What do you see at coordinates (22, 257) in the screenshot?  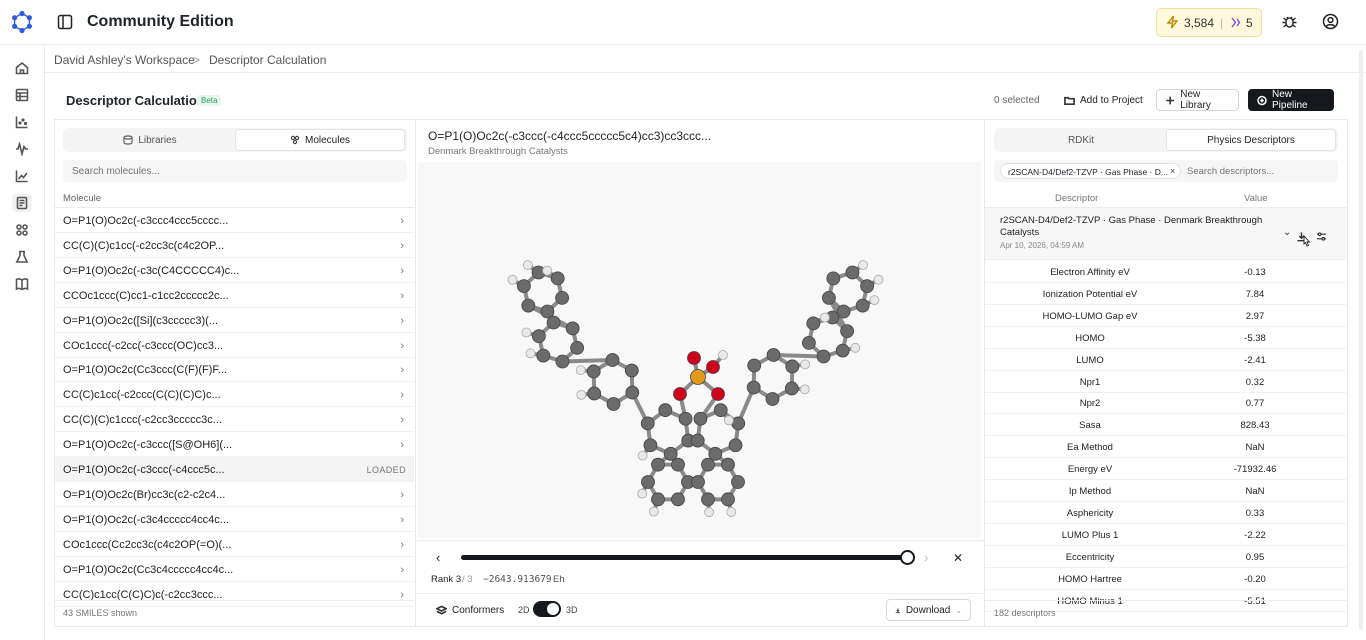 I see `flask-icon` at bounding box center [22, 257].